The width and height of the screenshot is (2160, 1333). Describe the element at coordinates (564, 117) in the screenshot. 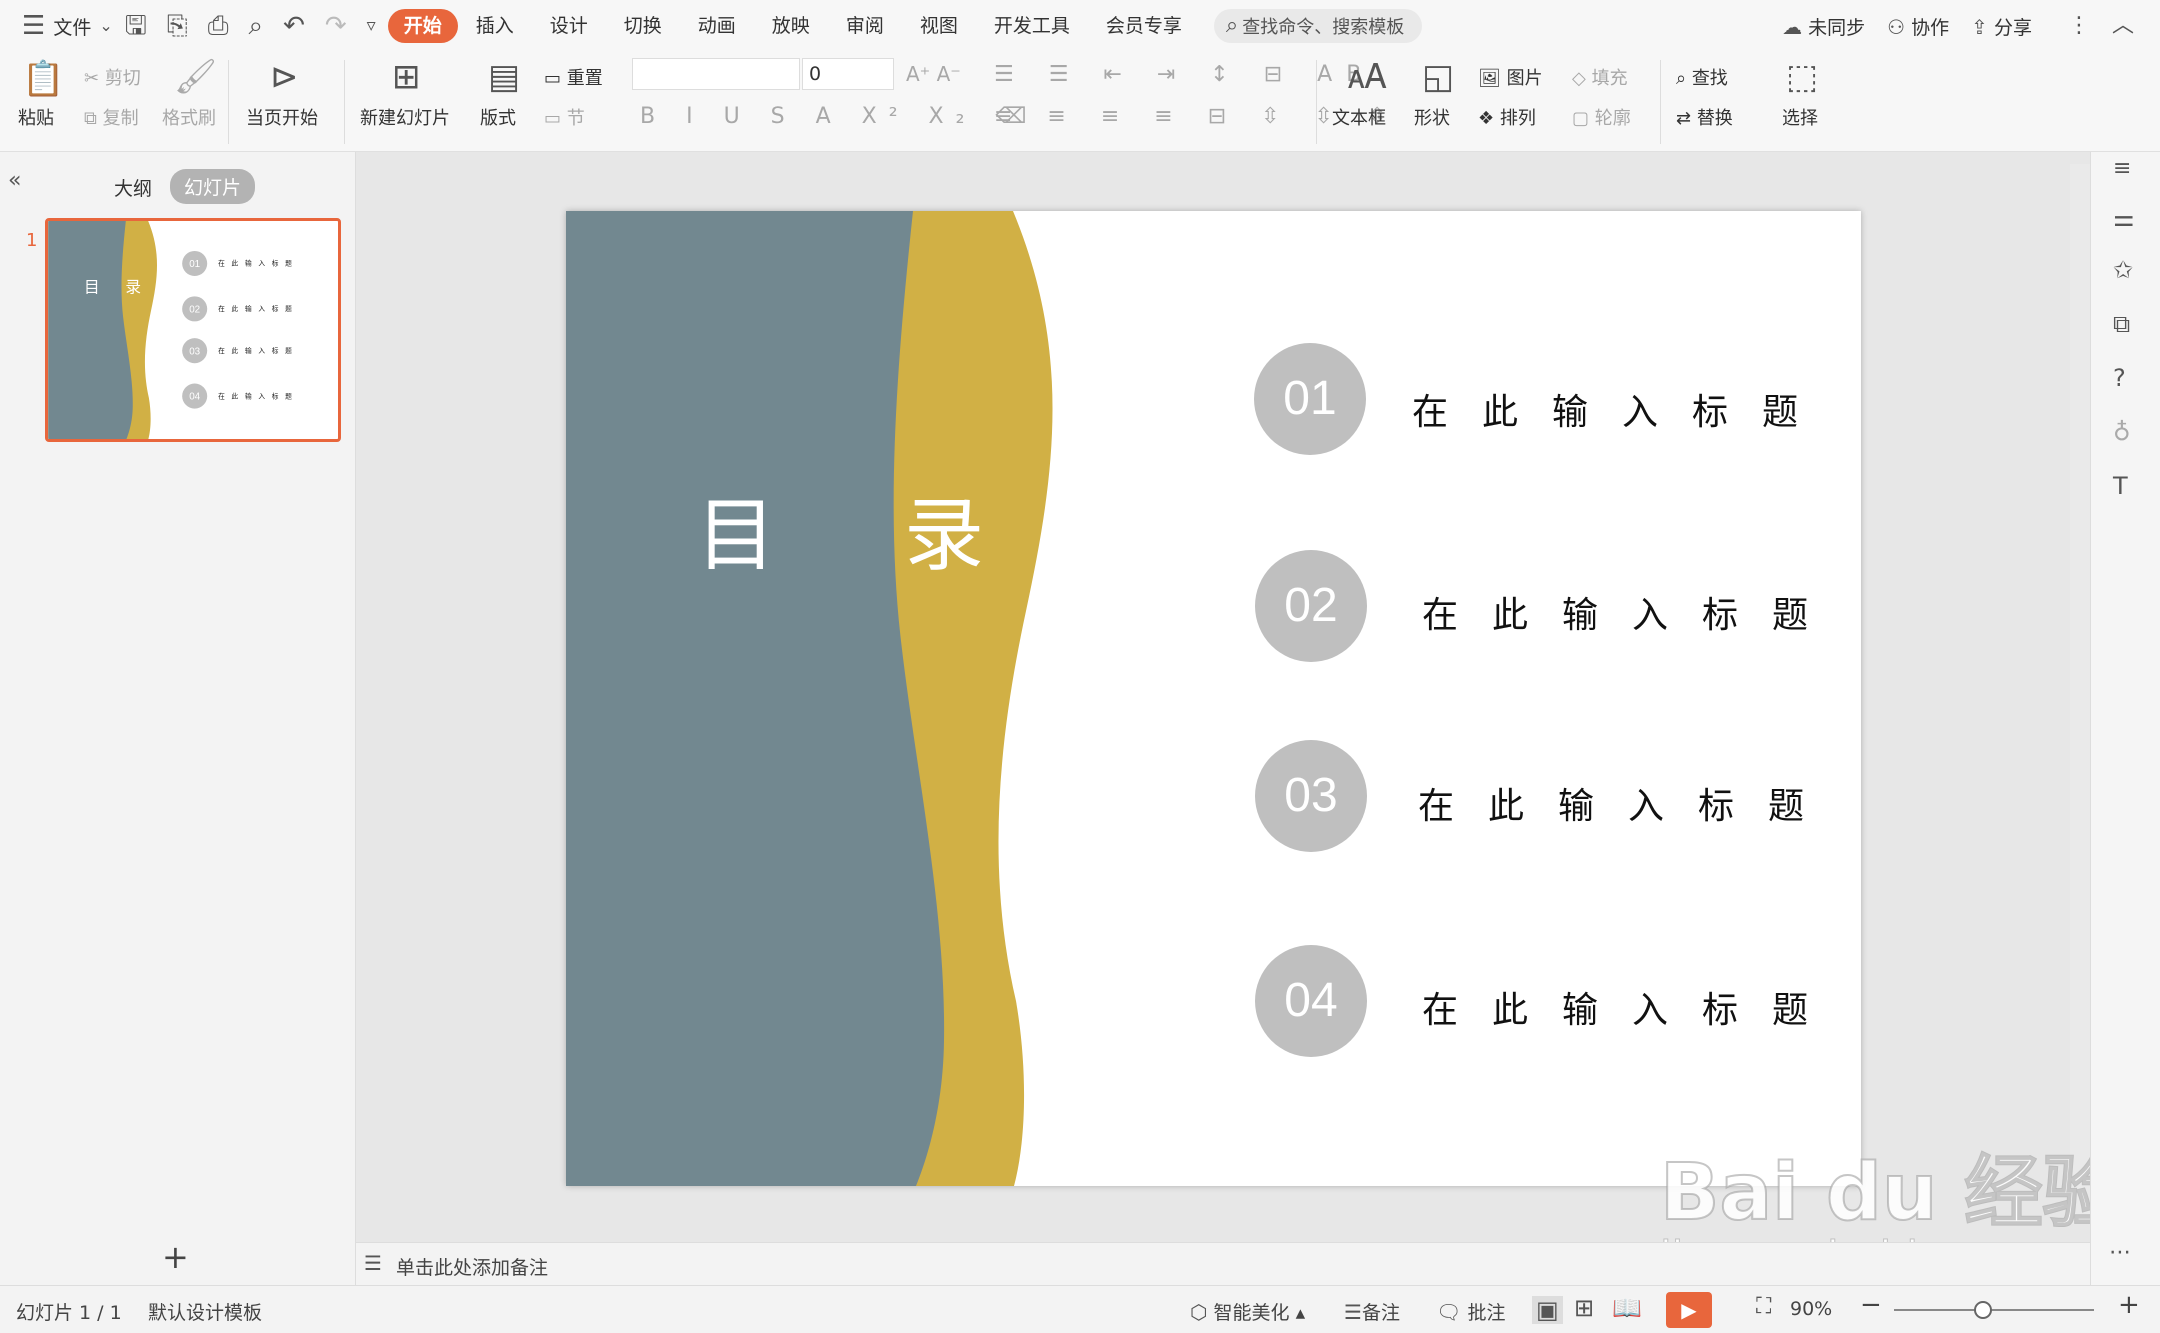

I see `section-button: ▭ 节` at that location.